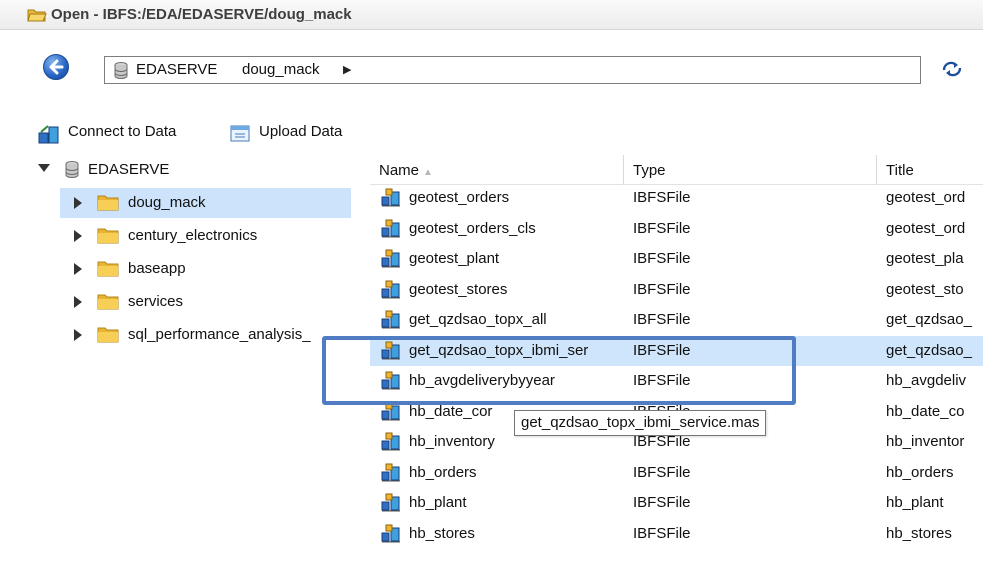 The height and width of the screenshot is (584, 983). Describe the element at coordinates (952, 69) in the screenshot. I see `refresh-icon` at that location.